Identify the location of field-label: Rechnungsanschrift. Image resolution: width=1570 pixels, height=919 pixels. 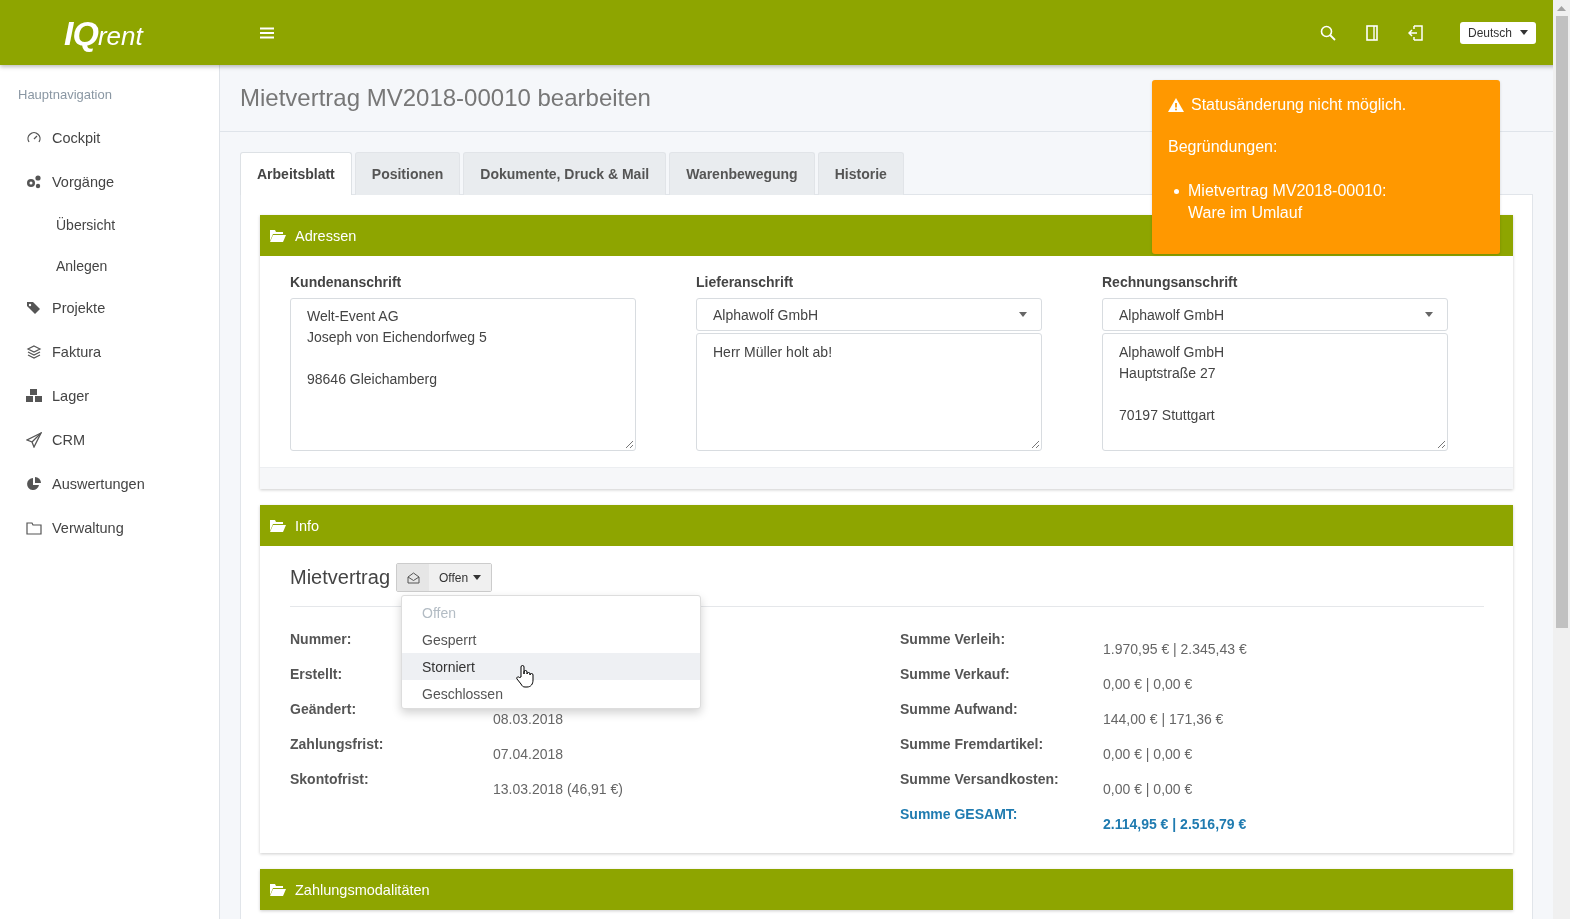
(1170, 282).